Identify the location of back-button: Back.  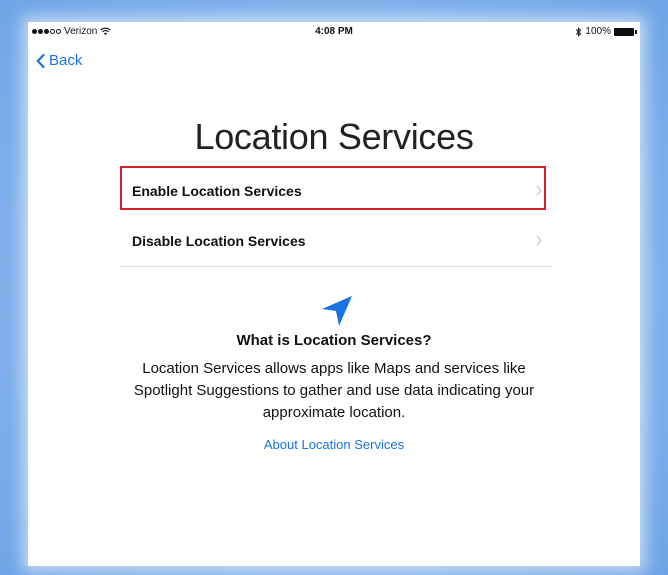
(59, 60).